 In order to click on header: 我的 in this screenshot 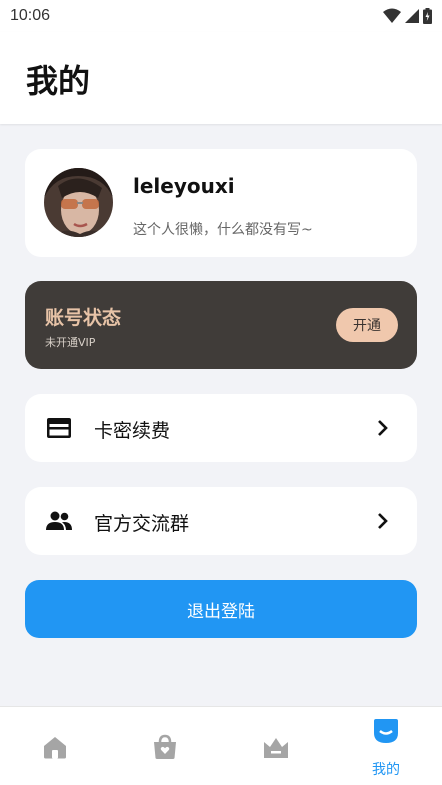, I will do `click(221, 78)`.